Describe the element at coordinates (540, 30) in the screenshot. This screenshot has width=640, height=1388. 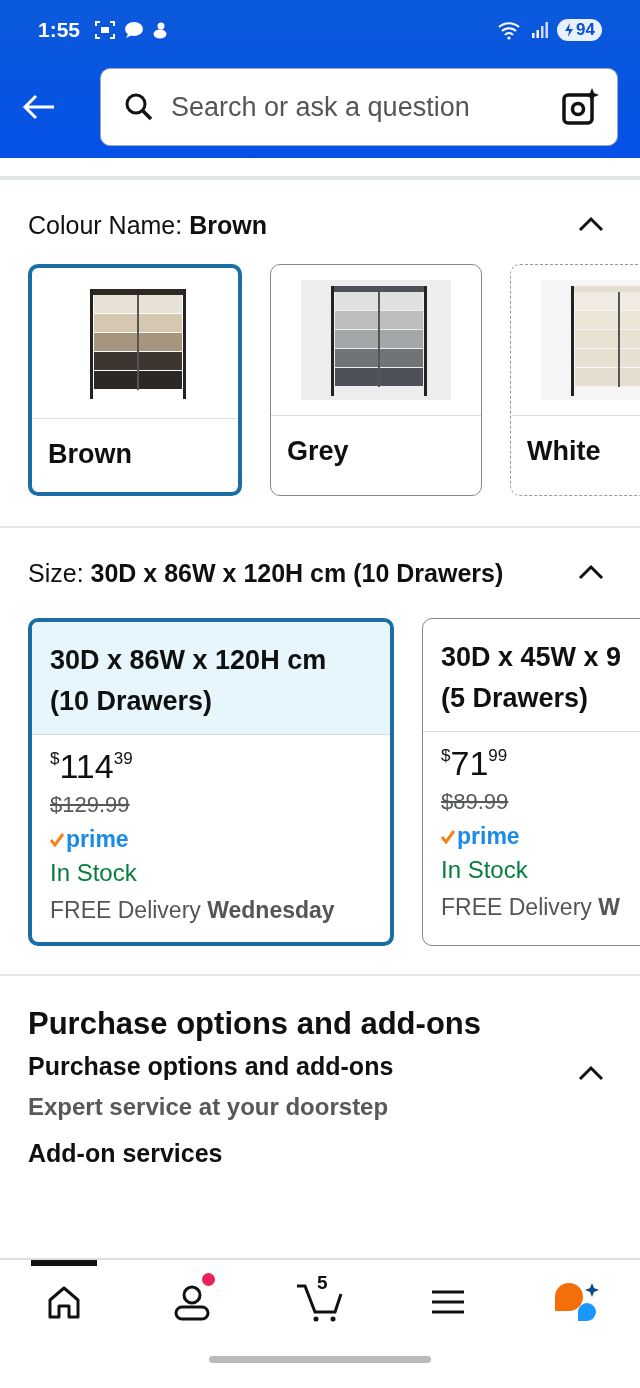
I see `signal-icon` at that location.